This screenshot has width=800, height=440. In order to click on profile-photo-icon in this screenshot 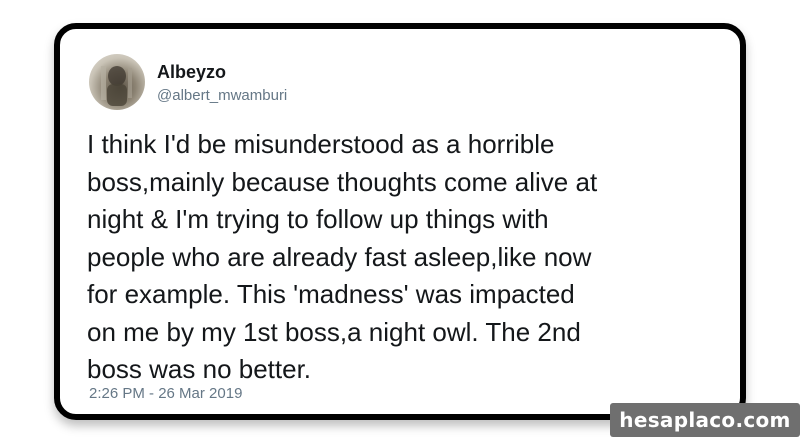, I will do `click(116, 86)`.